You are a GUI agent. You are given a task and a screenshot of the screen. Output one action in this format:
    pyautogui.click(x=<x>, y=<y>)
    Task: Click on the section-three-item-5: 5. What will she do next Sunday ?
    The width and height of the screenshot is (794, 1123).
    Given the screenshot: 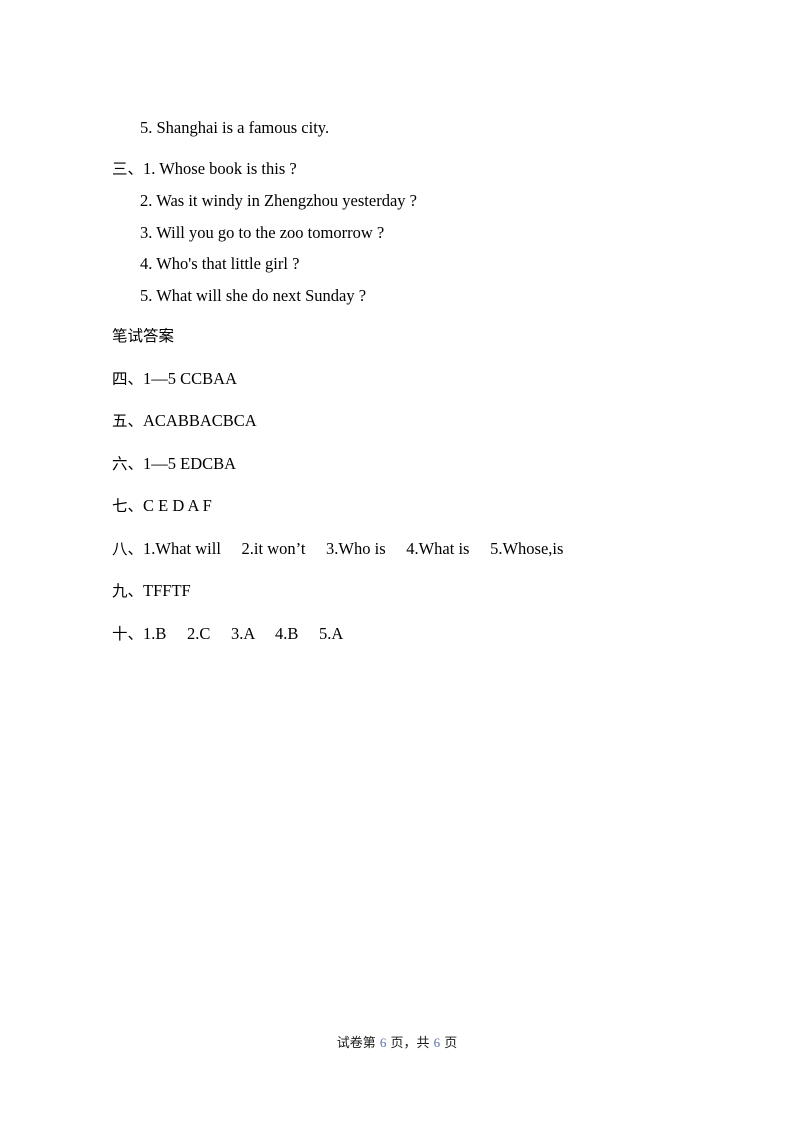 What is the action you would take?
    pyautogui.click(x=253, y=295)
    